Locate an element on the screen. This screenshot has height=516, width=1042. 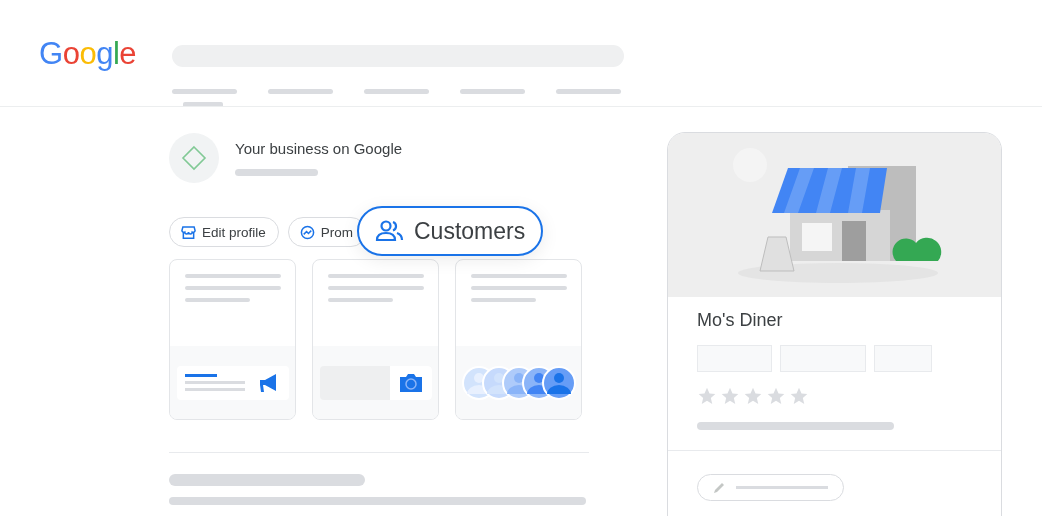
tab-indicator is located at coordinates (203, 104).